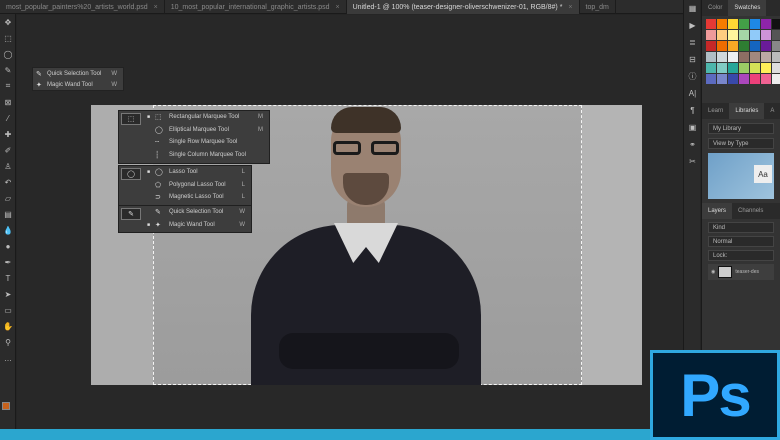 This screenshot has height=440, width=780. What do you see at coordinates (692, 59) in the screenshot?
I see `properties-icon: ⊟` at bounding box center [692, 59].